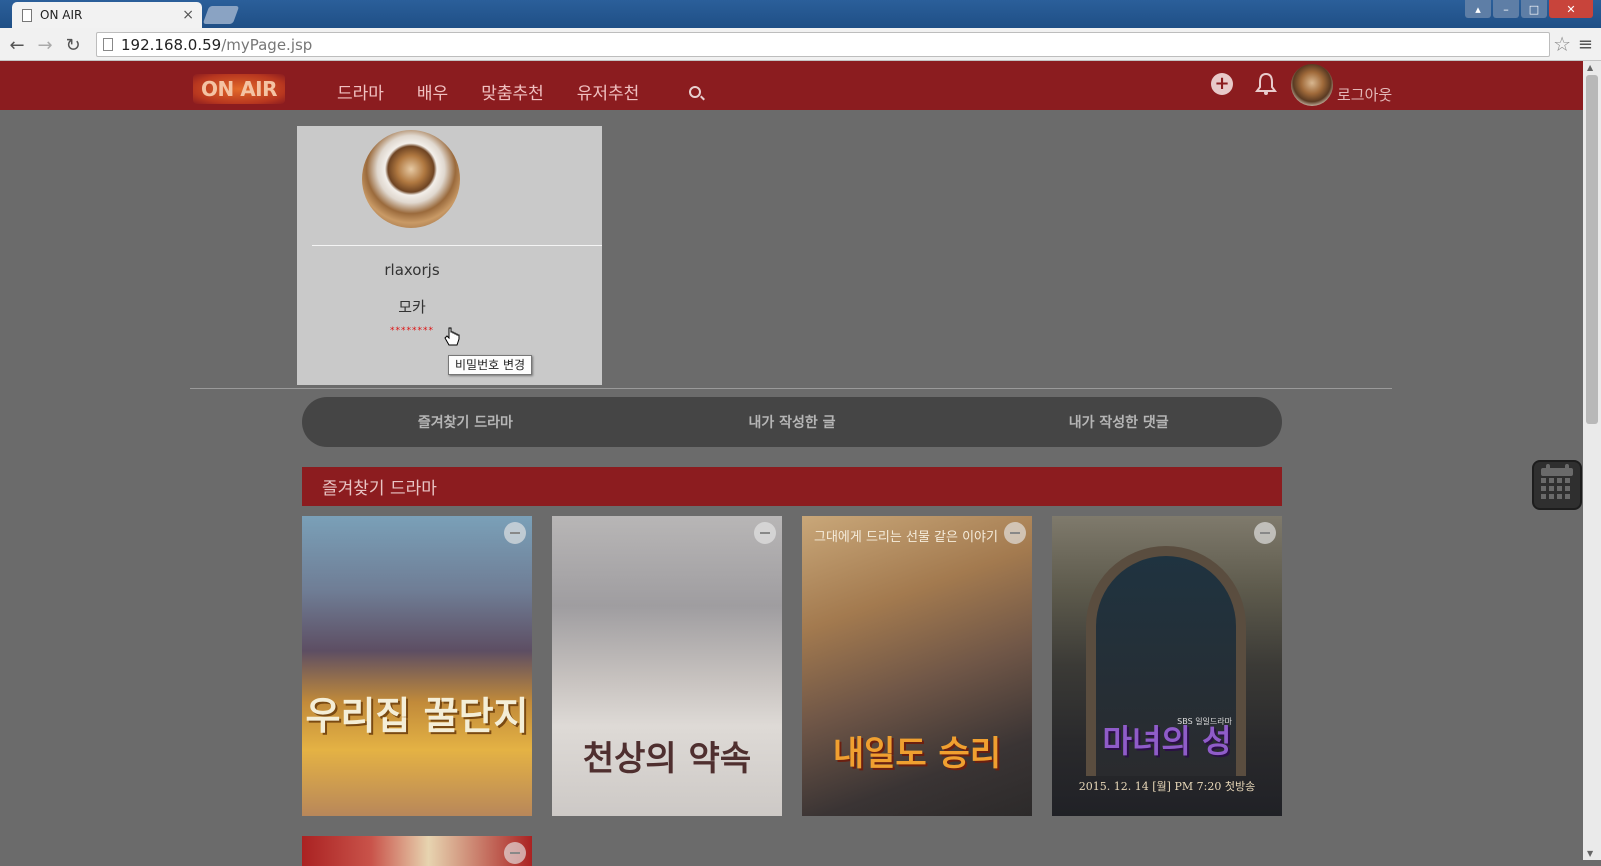  I want to click on change-password-link: ********, so click(412, 331).